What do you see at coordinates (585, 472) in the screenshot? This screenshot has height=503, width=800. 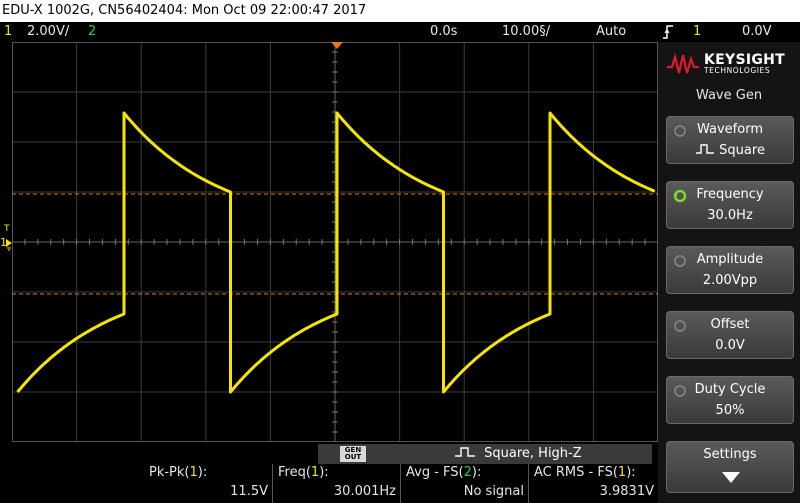 I see `measurement-label: AC RMS - FS(1):` at bounding box center [585, 472].